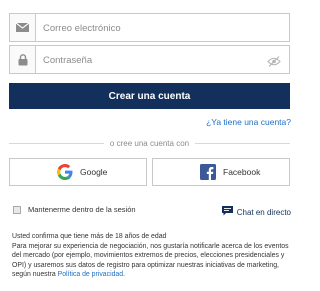 This screenshot has width=320, height=291. What do you see at coordinates (221, 172) in the screenshot?
I see `facebook-signup-button: Facebook` at bounding box center [221, 172].